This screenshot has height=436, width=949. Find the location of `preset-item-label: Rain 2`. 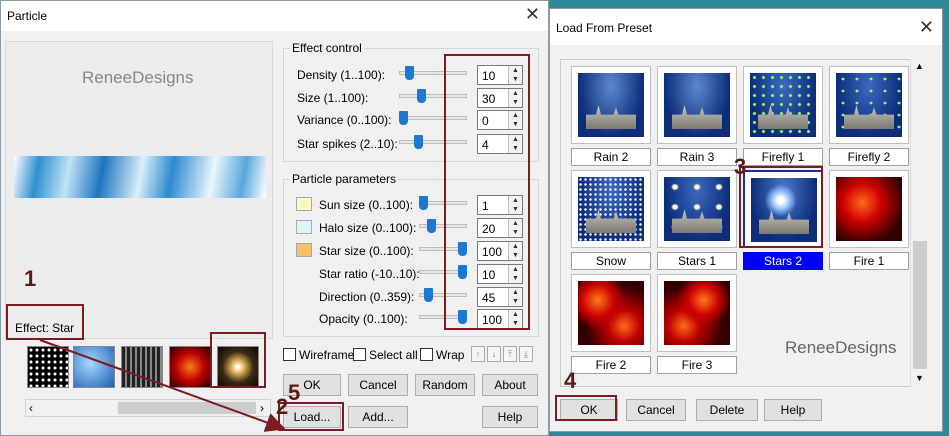

preset-item-label: Rain 2 is located at coordinates (611, 157).